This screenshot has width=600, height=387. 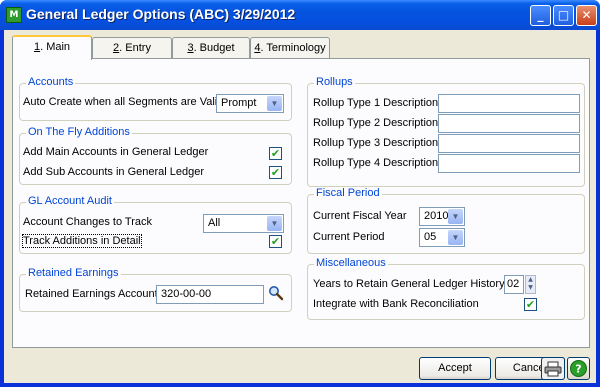 What do you see at coordinates (530, 304) in the screenshot?
I see `bank-recon-checkbox: ✔` at bounding box center [530, 304].